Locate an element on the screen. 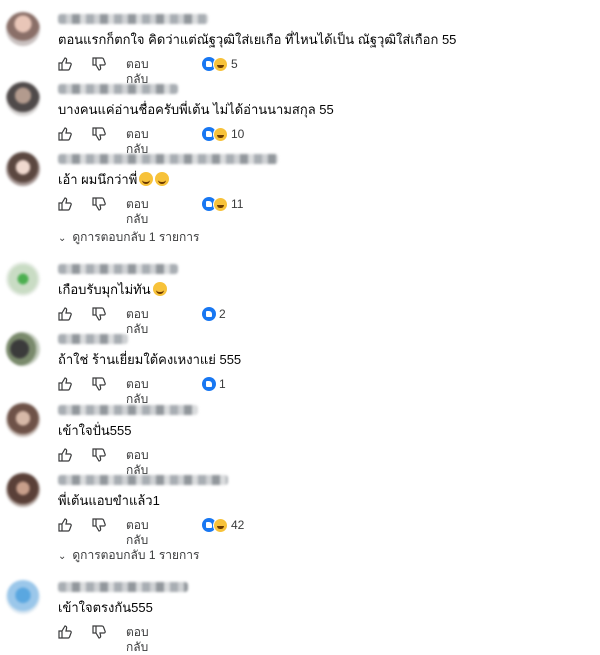  comment-body: พี่เต้นแอบขำแล้ว1 is located at coordinates (109, 500).